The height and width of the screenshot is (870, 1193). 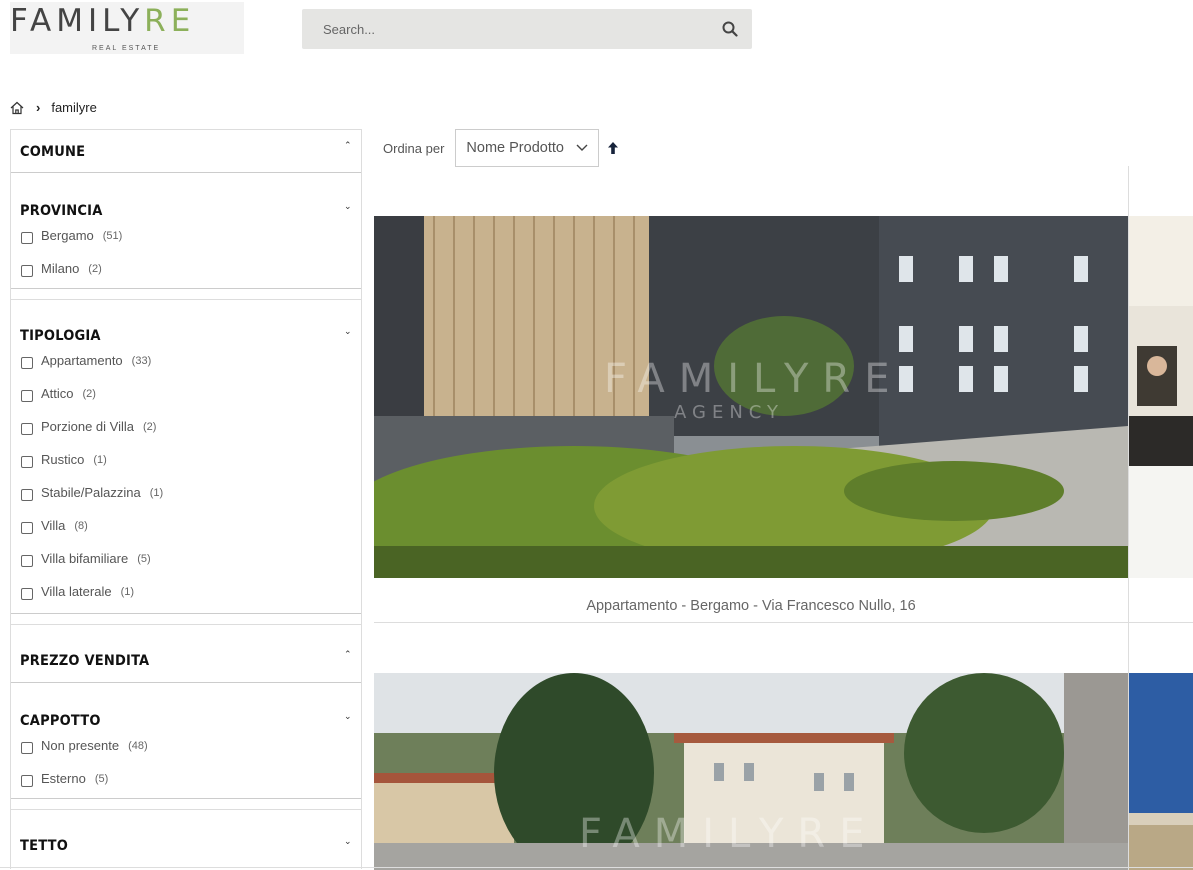 I want to click on filter-prezzo-vendita: PREZZO VENDITA ⌃, so click(x=186, y=653).